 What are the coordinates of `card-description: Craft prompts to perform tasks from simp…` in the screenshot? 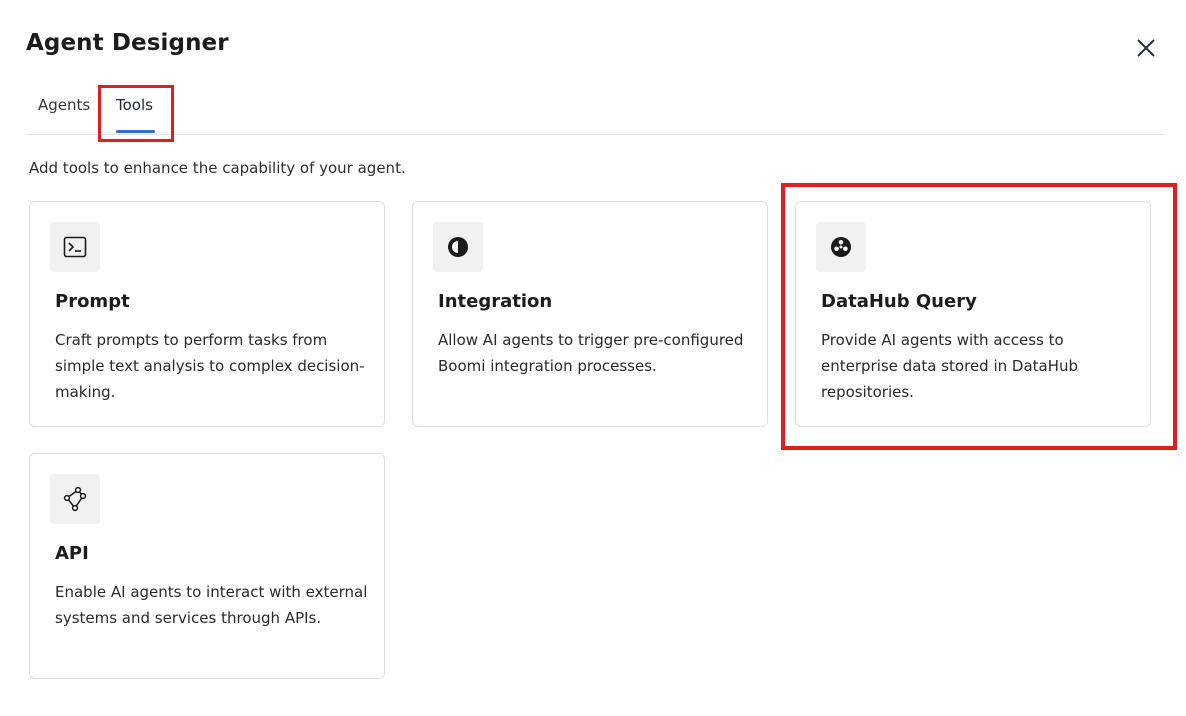 It's located at (210, 366).